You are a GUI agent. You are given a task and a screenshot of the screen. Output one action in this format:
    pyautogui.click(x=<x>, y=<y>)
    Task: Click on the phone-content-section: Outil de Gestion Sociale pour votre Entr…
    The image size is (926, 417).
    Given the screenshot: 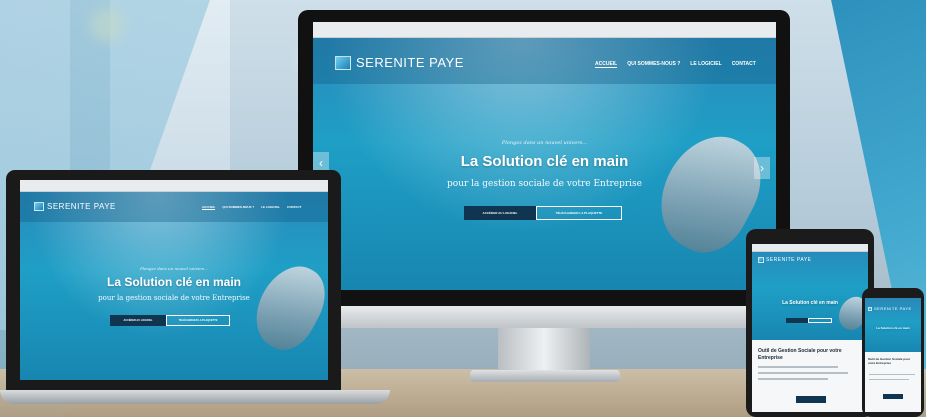 What is the action you would take?
    pyautogui.click(x=893, y=382)
    